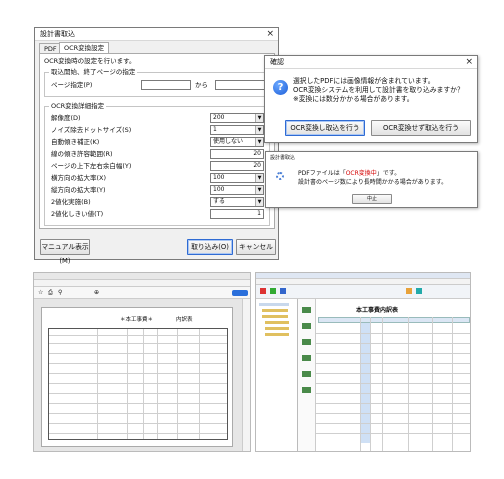  I want to click on progress-message-line1: PDFファイルは「OCR変換中」です。, so click(349, 173).